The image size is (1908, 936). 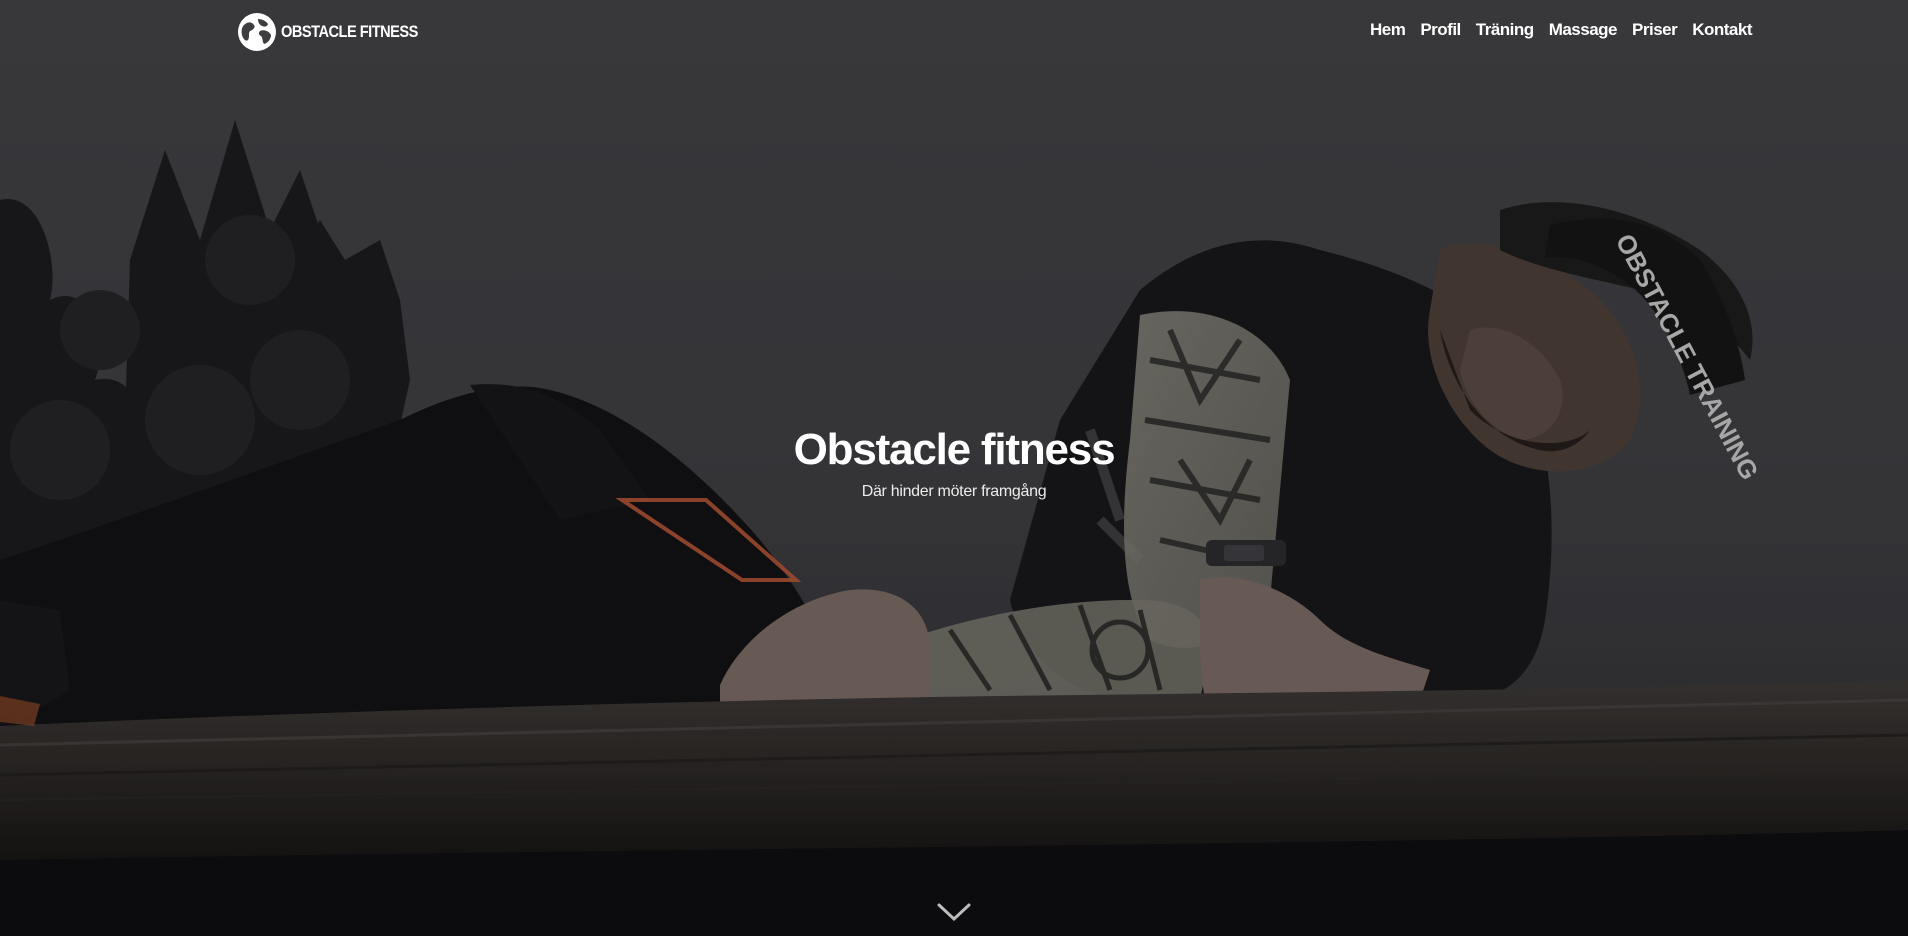 I want to click on nav-item-hem: Hem, so click(x=1388, y=30).